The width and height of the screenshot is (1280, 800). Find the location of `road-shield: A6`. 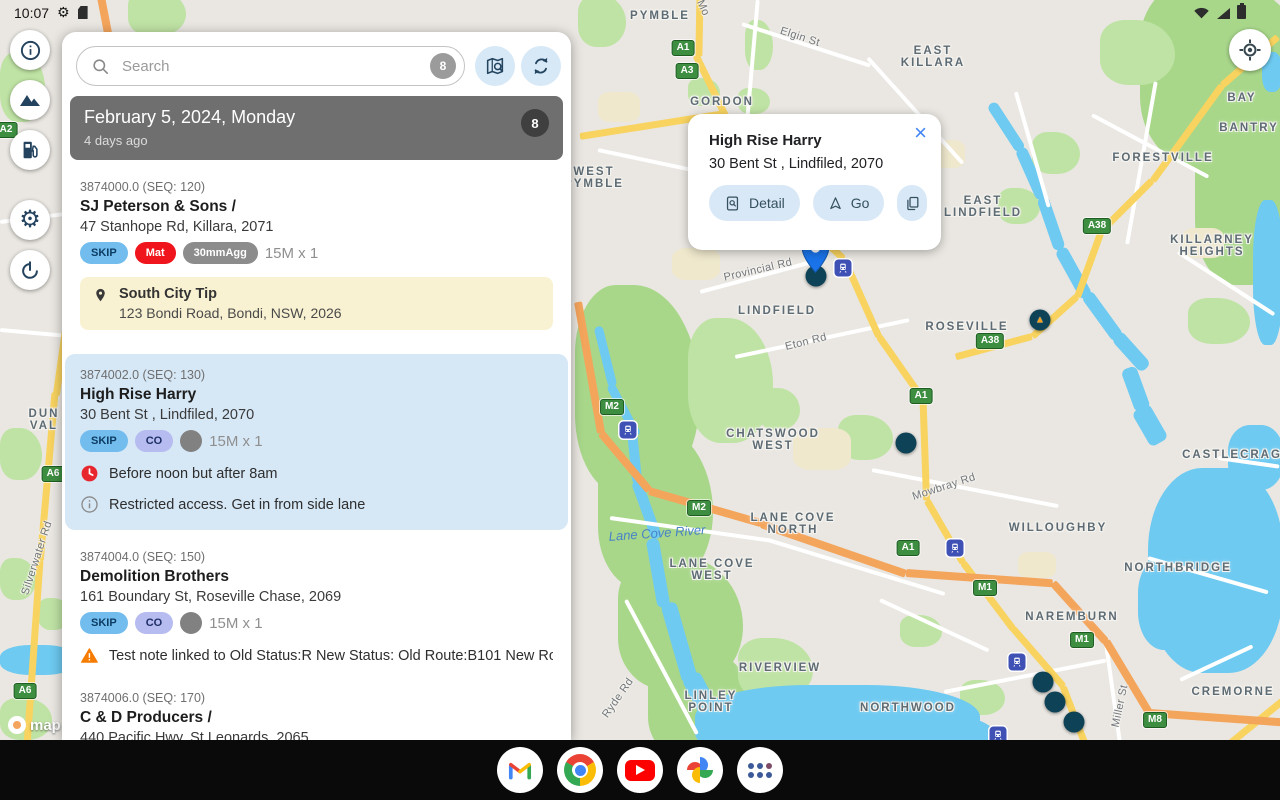

road-shield: A6 is located at coordinates (53, 474).